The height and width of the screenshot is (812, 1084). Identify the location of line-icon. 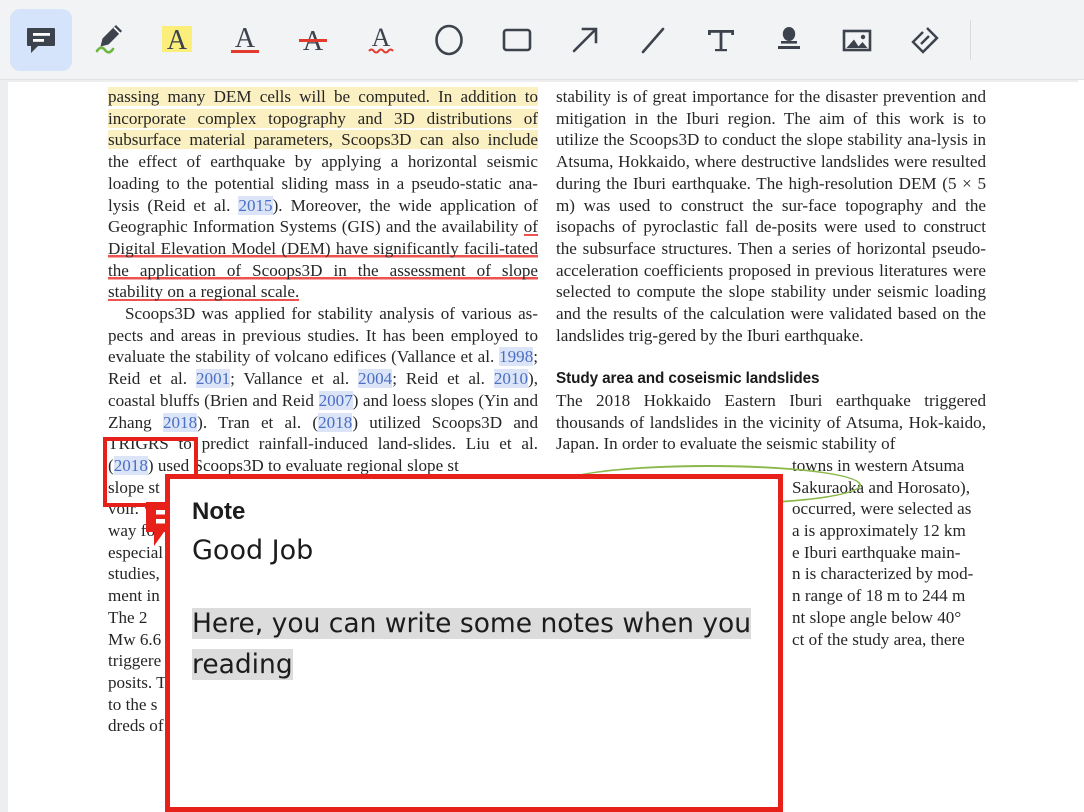
(653, 40).